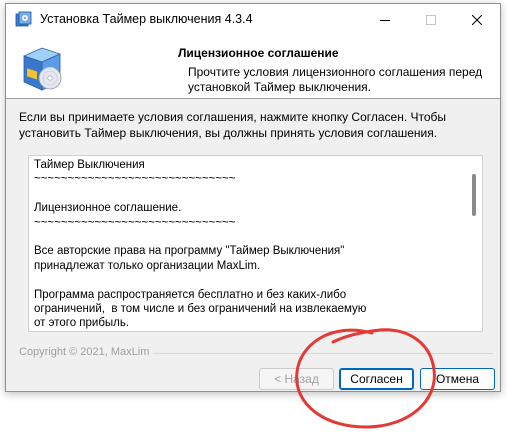  I want to click on window-title: Установка Таймер выключения 4.3.4, so click(146, 19).